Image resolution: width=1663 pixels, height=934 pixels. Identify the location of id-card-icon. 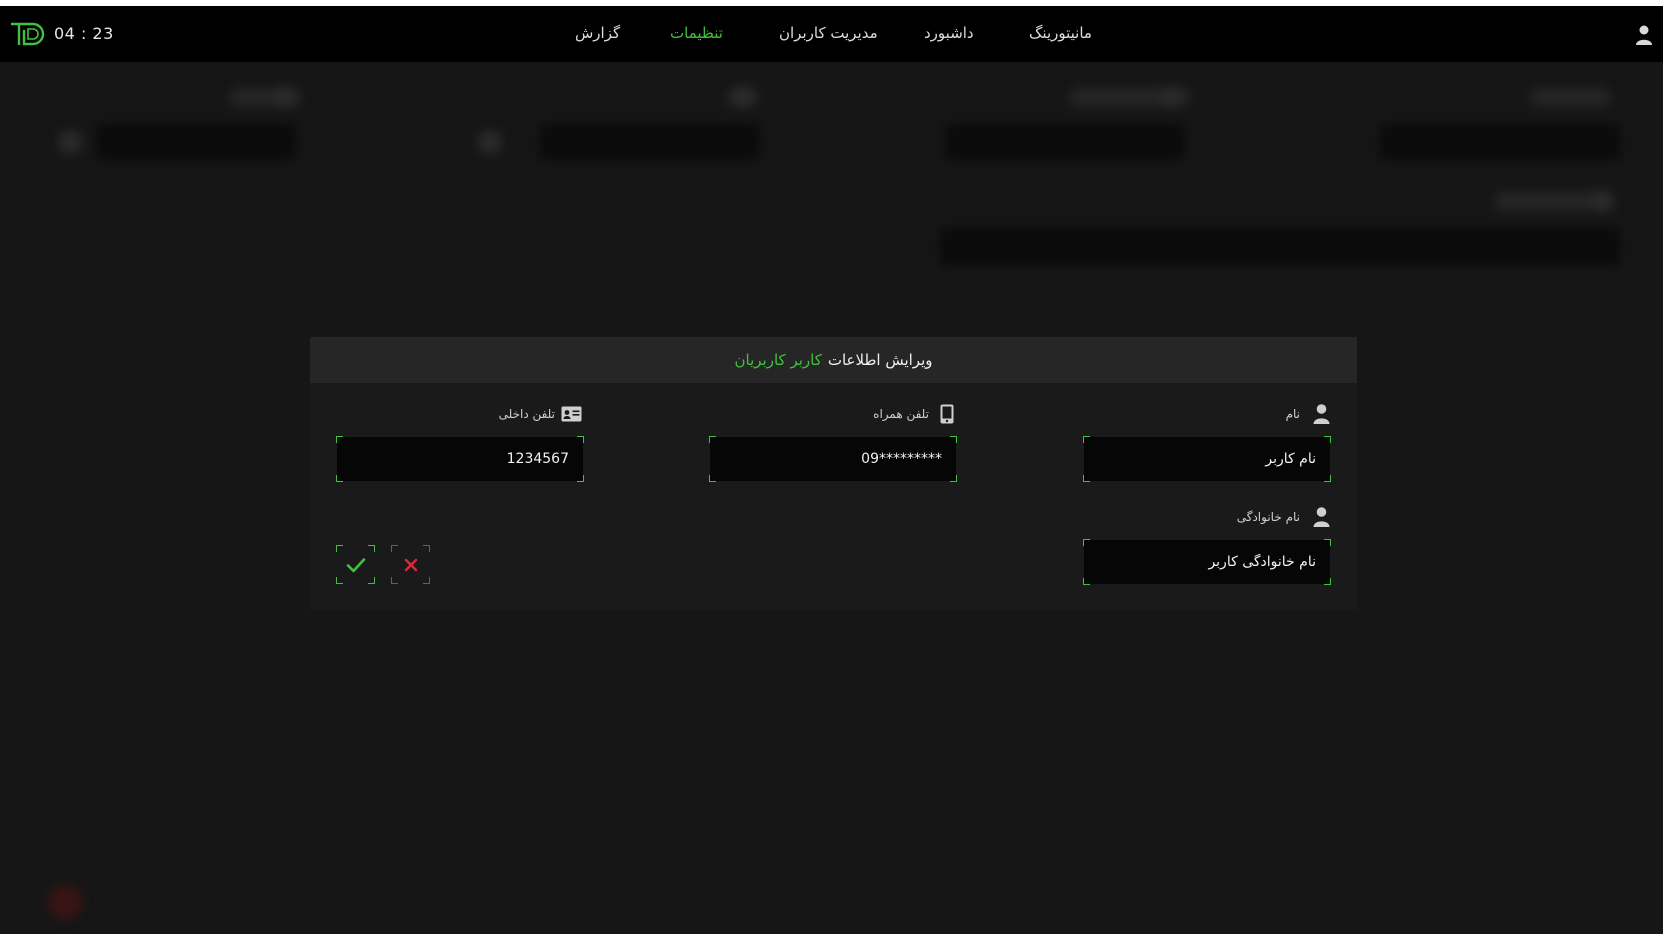
(571, 414).